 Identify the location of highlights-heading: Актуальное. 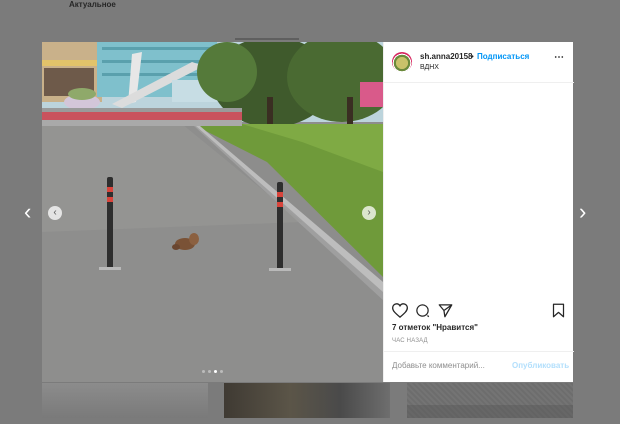
(92, 4).